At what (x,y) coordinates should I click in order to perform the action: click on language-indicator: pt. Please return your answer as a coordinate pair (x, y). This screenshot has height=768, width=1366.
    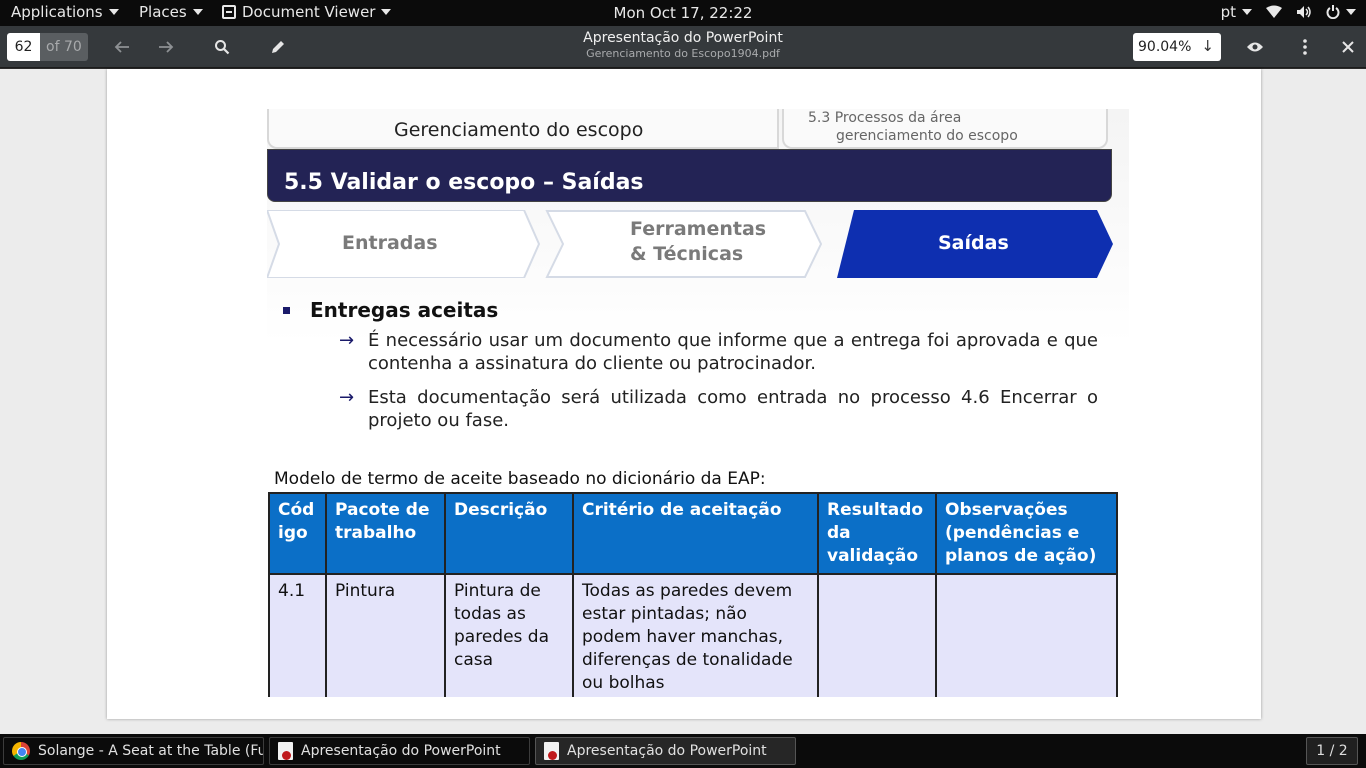
    Looking at the image, I should click on (1236, 12).